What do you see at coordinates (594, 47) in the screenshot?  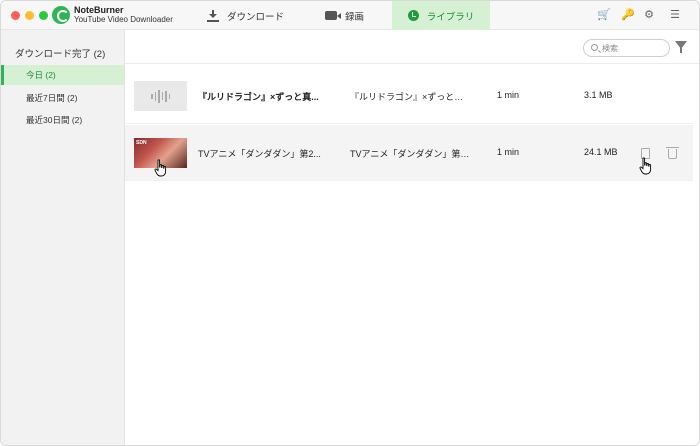 I see `search-icon` at bounding box center [594, 47].